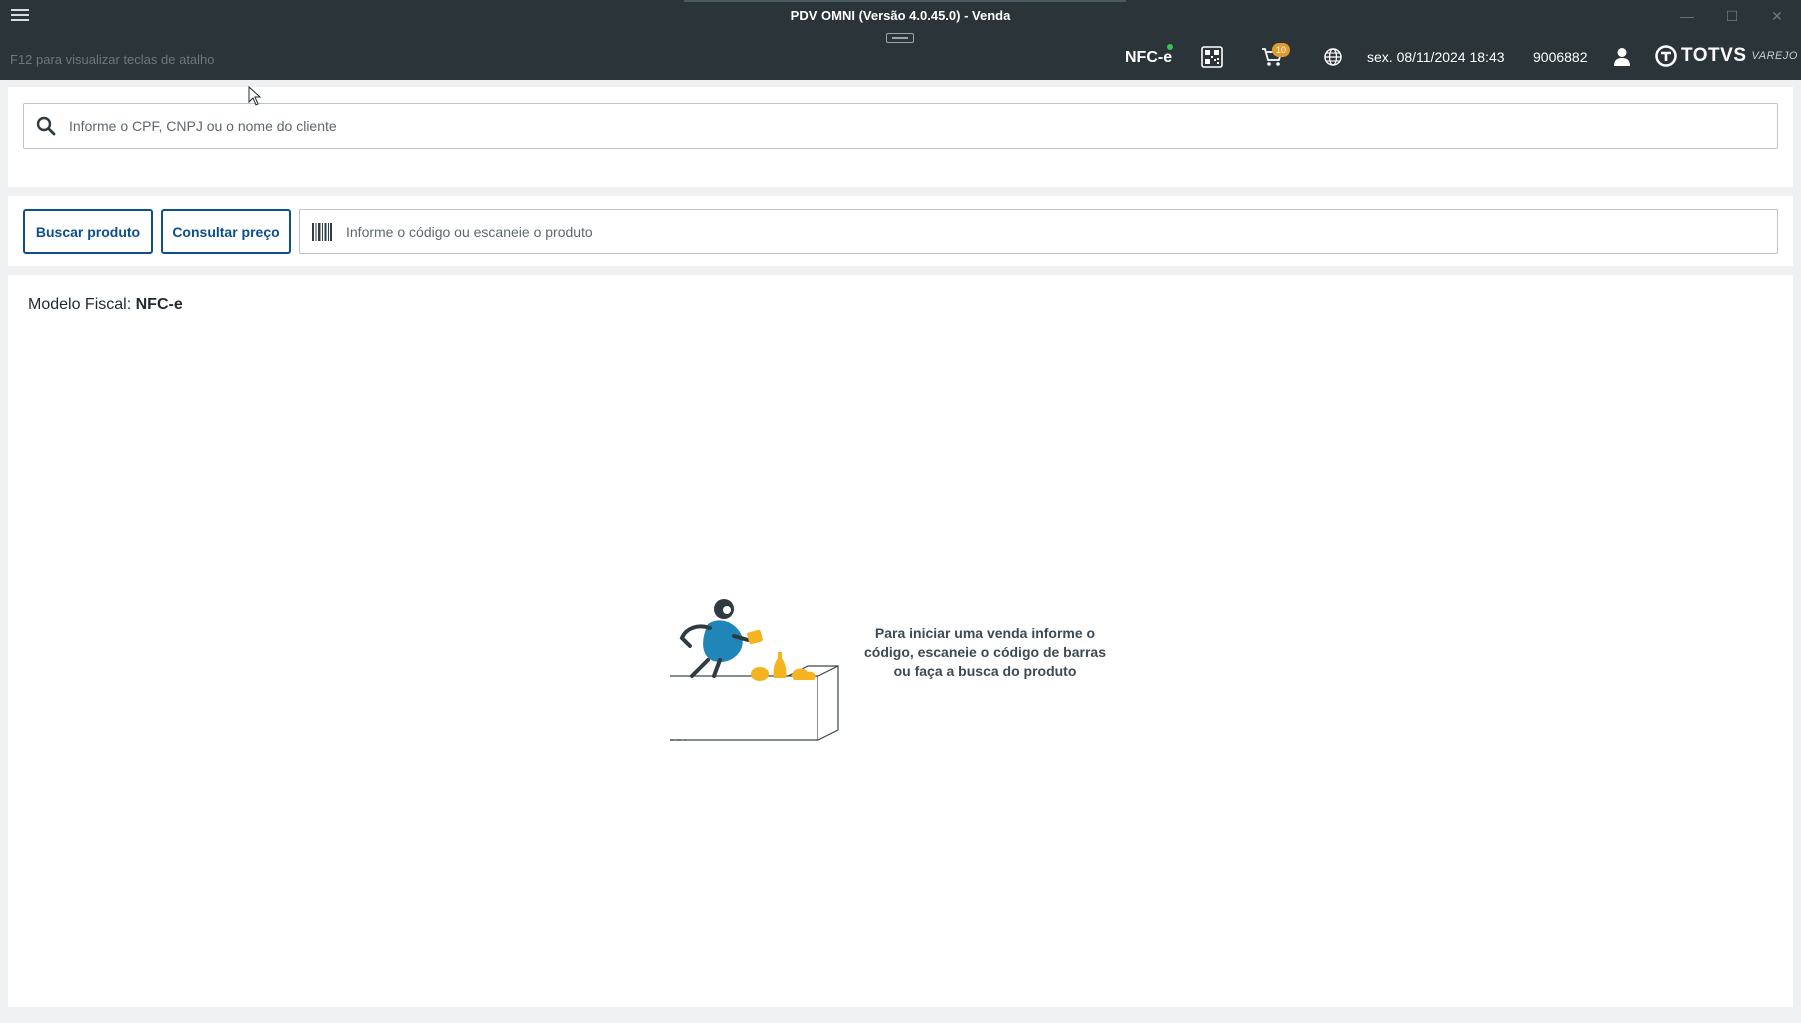 This screenshot has width=1801, height=1023. I want to click on mouse-cursor-icon, so click(255, 96).